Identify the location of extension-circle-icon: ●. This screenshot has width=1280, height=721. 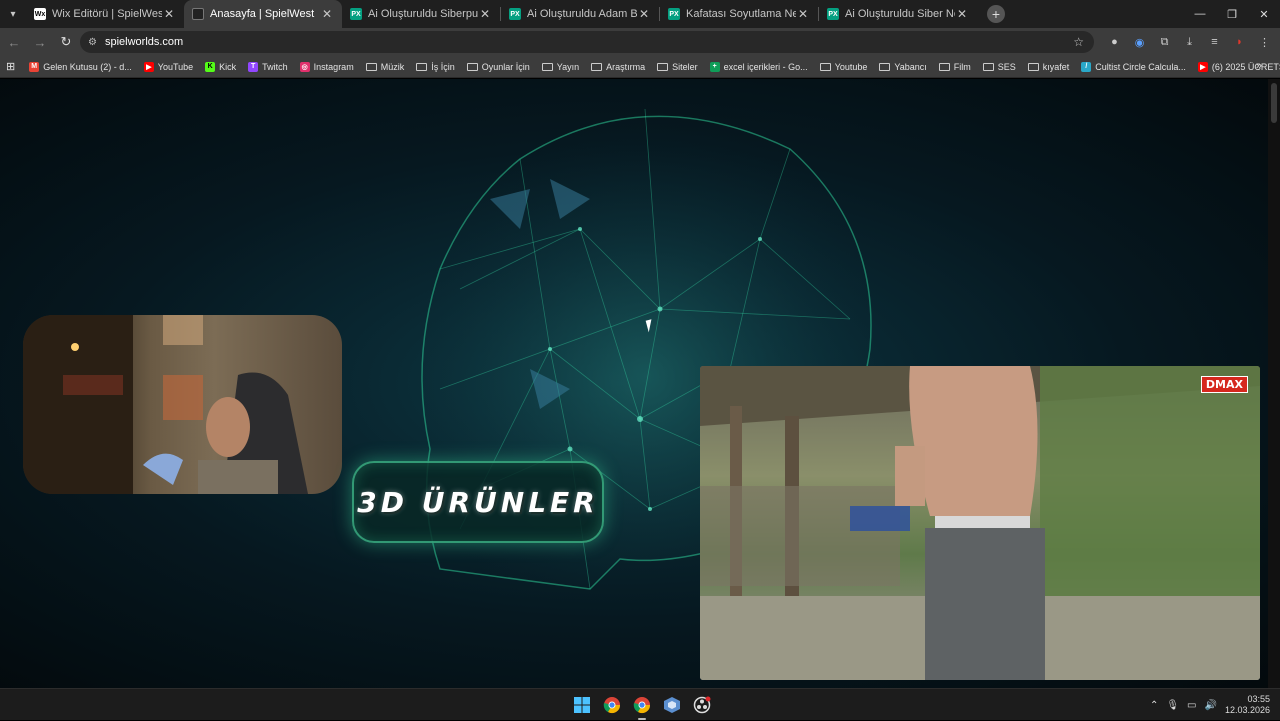
(1114, 42).